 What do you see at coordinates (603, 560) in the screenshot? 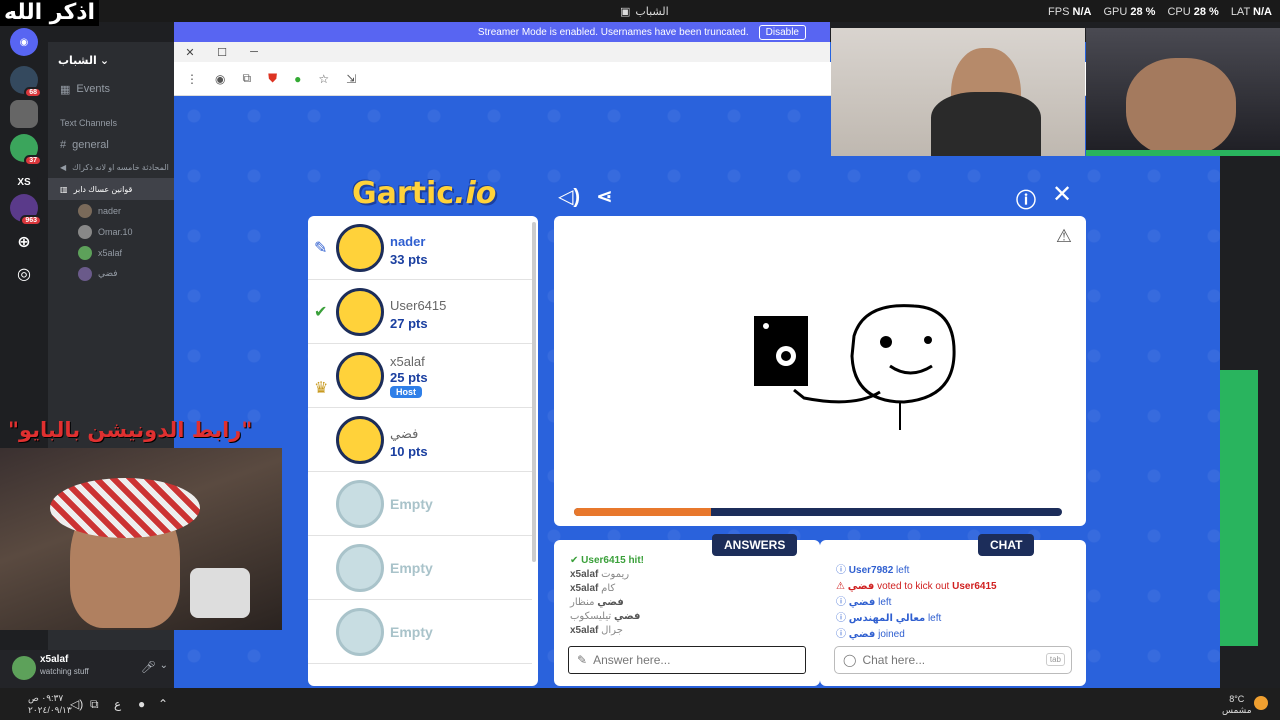
I see `answer-user: User6415` at bounding box center [603, 560].